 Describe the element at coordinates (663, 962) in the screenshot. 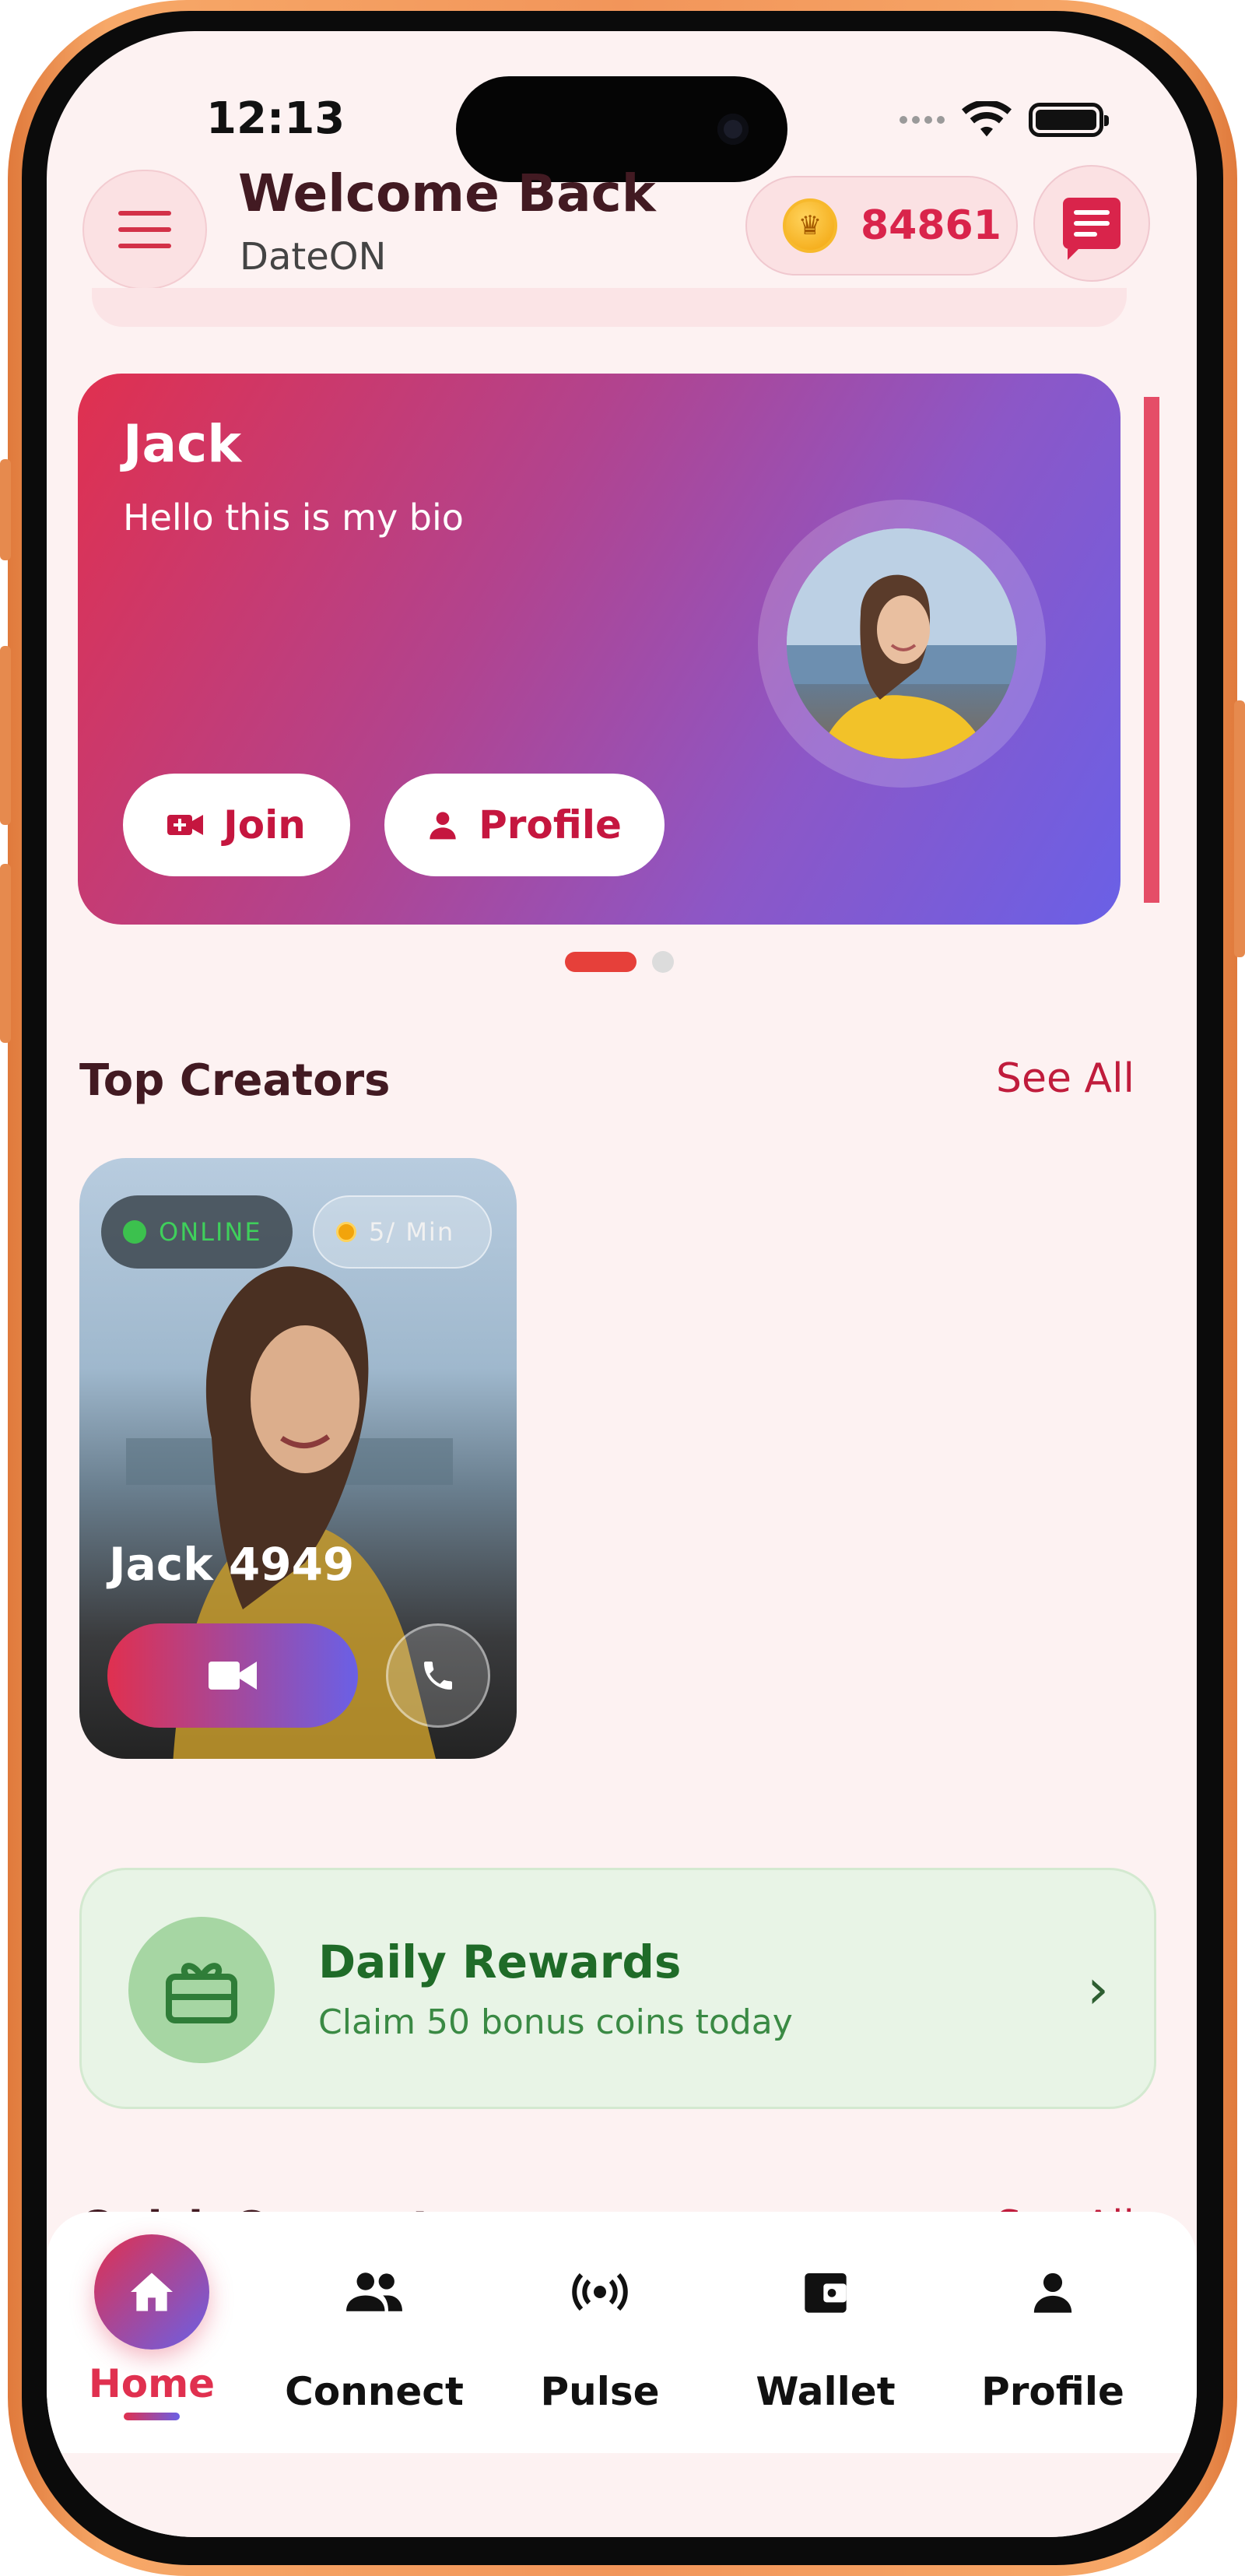

I see `pager-dot` at that location.